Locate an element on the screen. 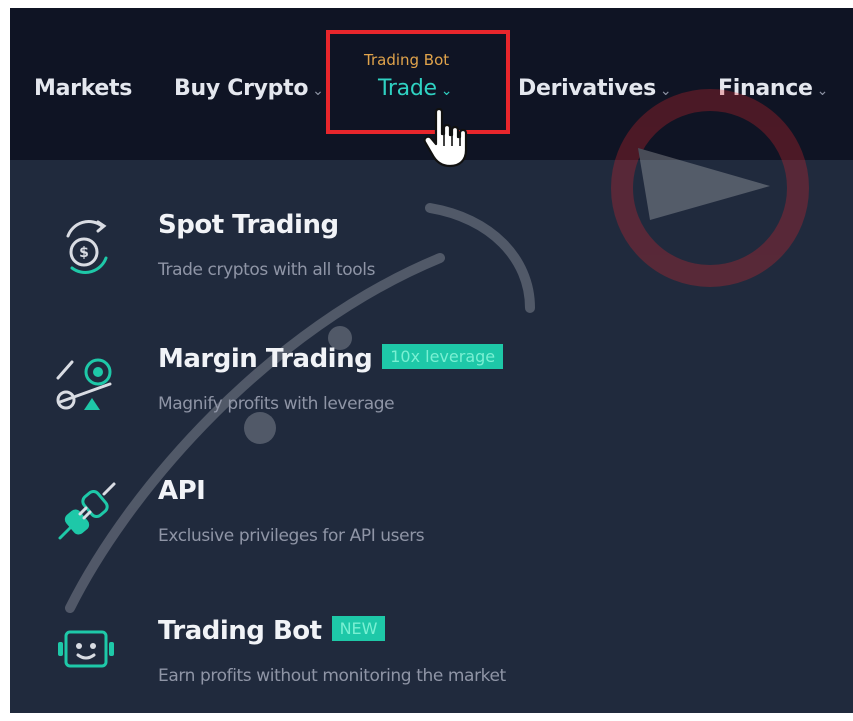  nav-markets: Markets is located at coordinates (83, 88).